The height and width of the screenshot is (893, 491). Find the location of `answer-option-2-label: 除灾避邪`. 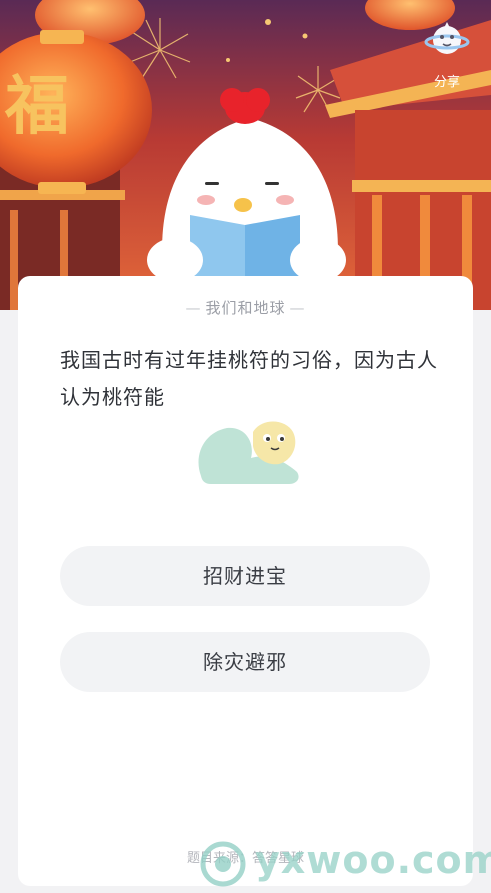

answer-option-2-label: 除灾避邪 is located at coordinates (245, 662).